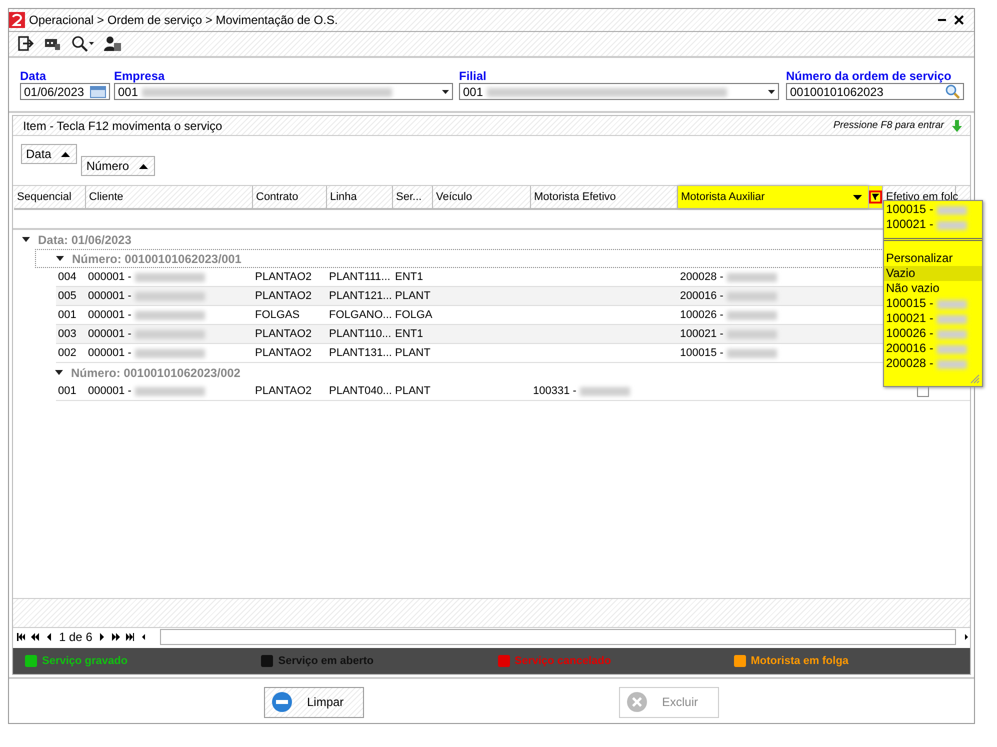 The image size is (997, 747). Describe the element at coordinates (702, 353) in the screenshot. I see `table-cell: 100015 -` at that location.